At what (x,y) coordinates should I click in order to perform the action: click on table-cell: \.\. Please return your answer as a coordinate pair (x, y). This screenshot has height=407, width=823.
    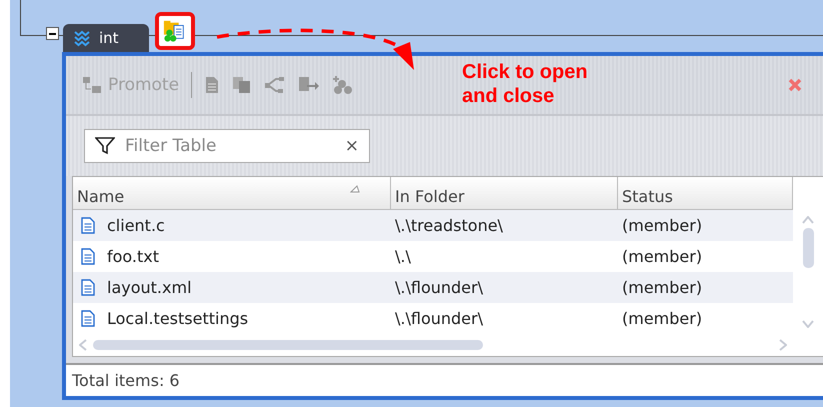
    Looking at the image, I should click on (403, 256).